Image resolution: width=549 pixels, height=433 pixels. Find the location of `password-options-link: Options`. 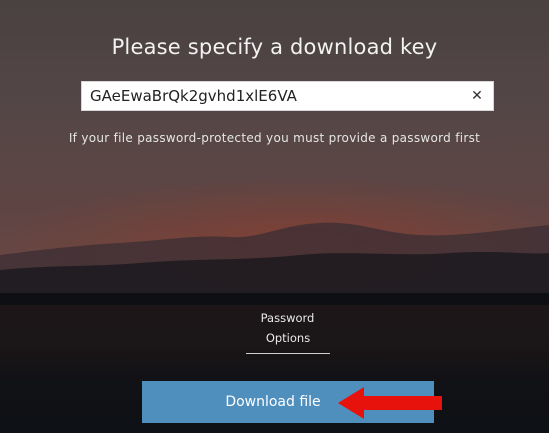

password-options-link: Options is located at coordinates (288, 342).